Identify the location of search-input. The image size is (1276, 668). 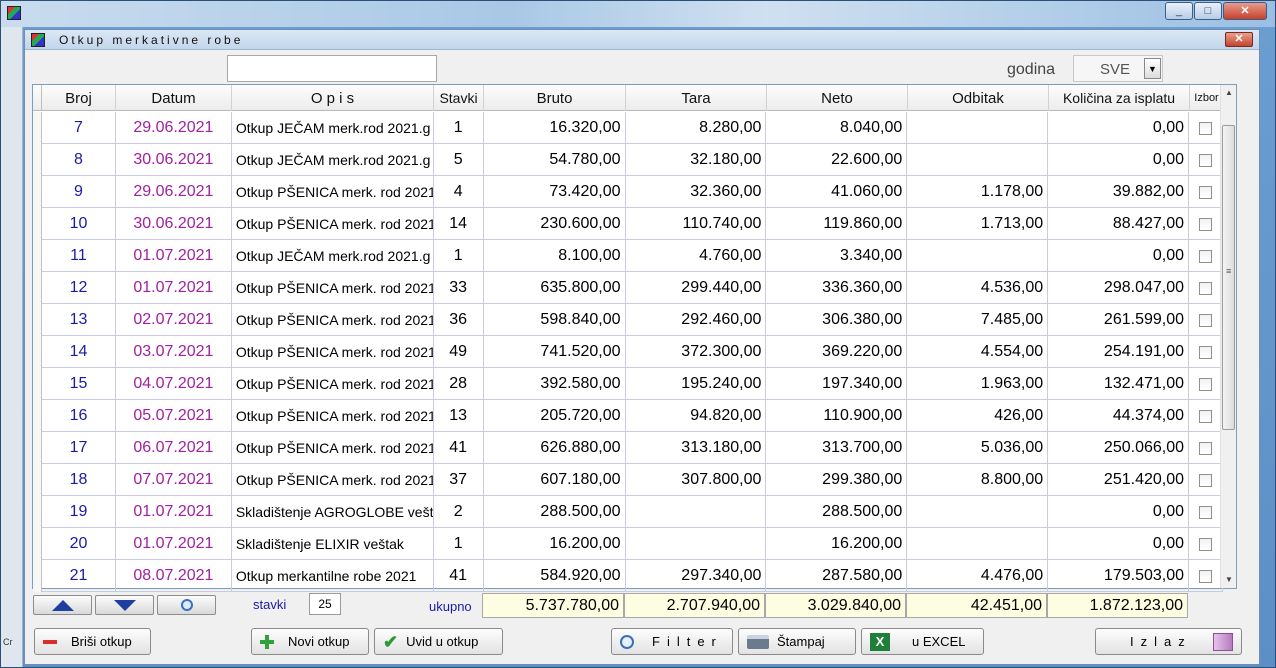
(332, 68).